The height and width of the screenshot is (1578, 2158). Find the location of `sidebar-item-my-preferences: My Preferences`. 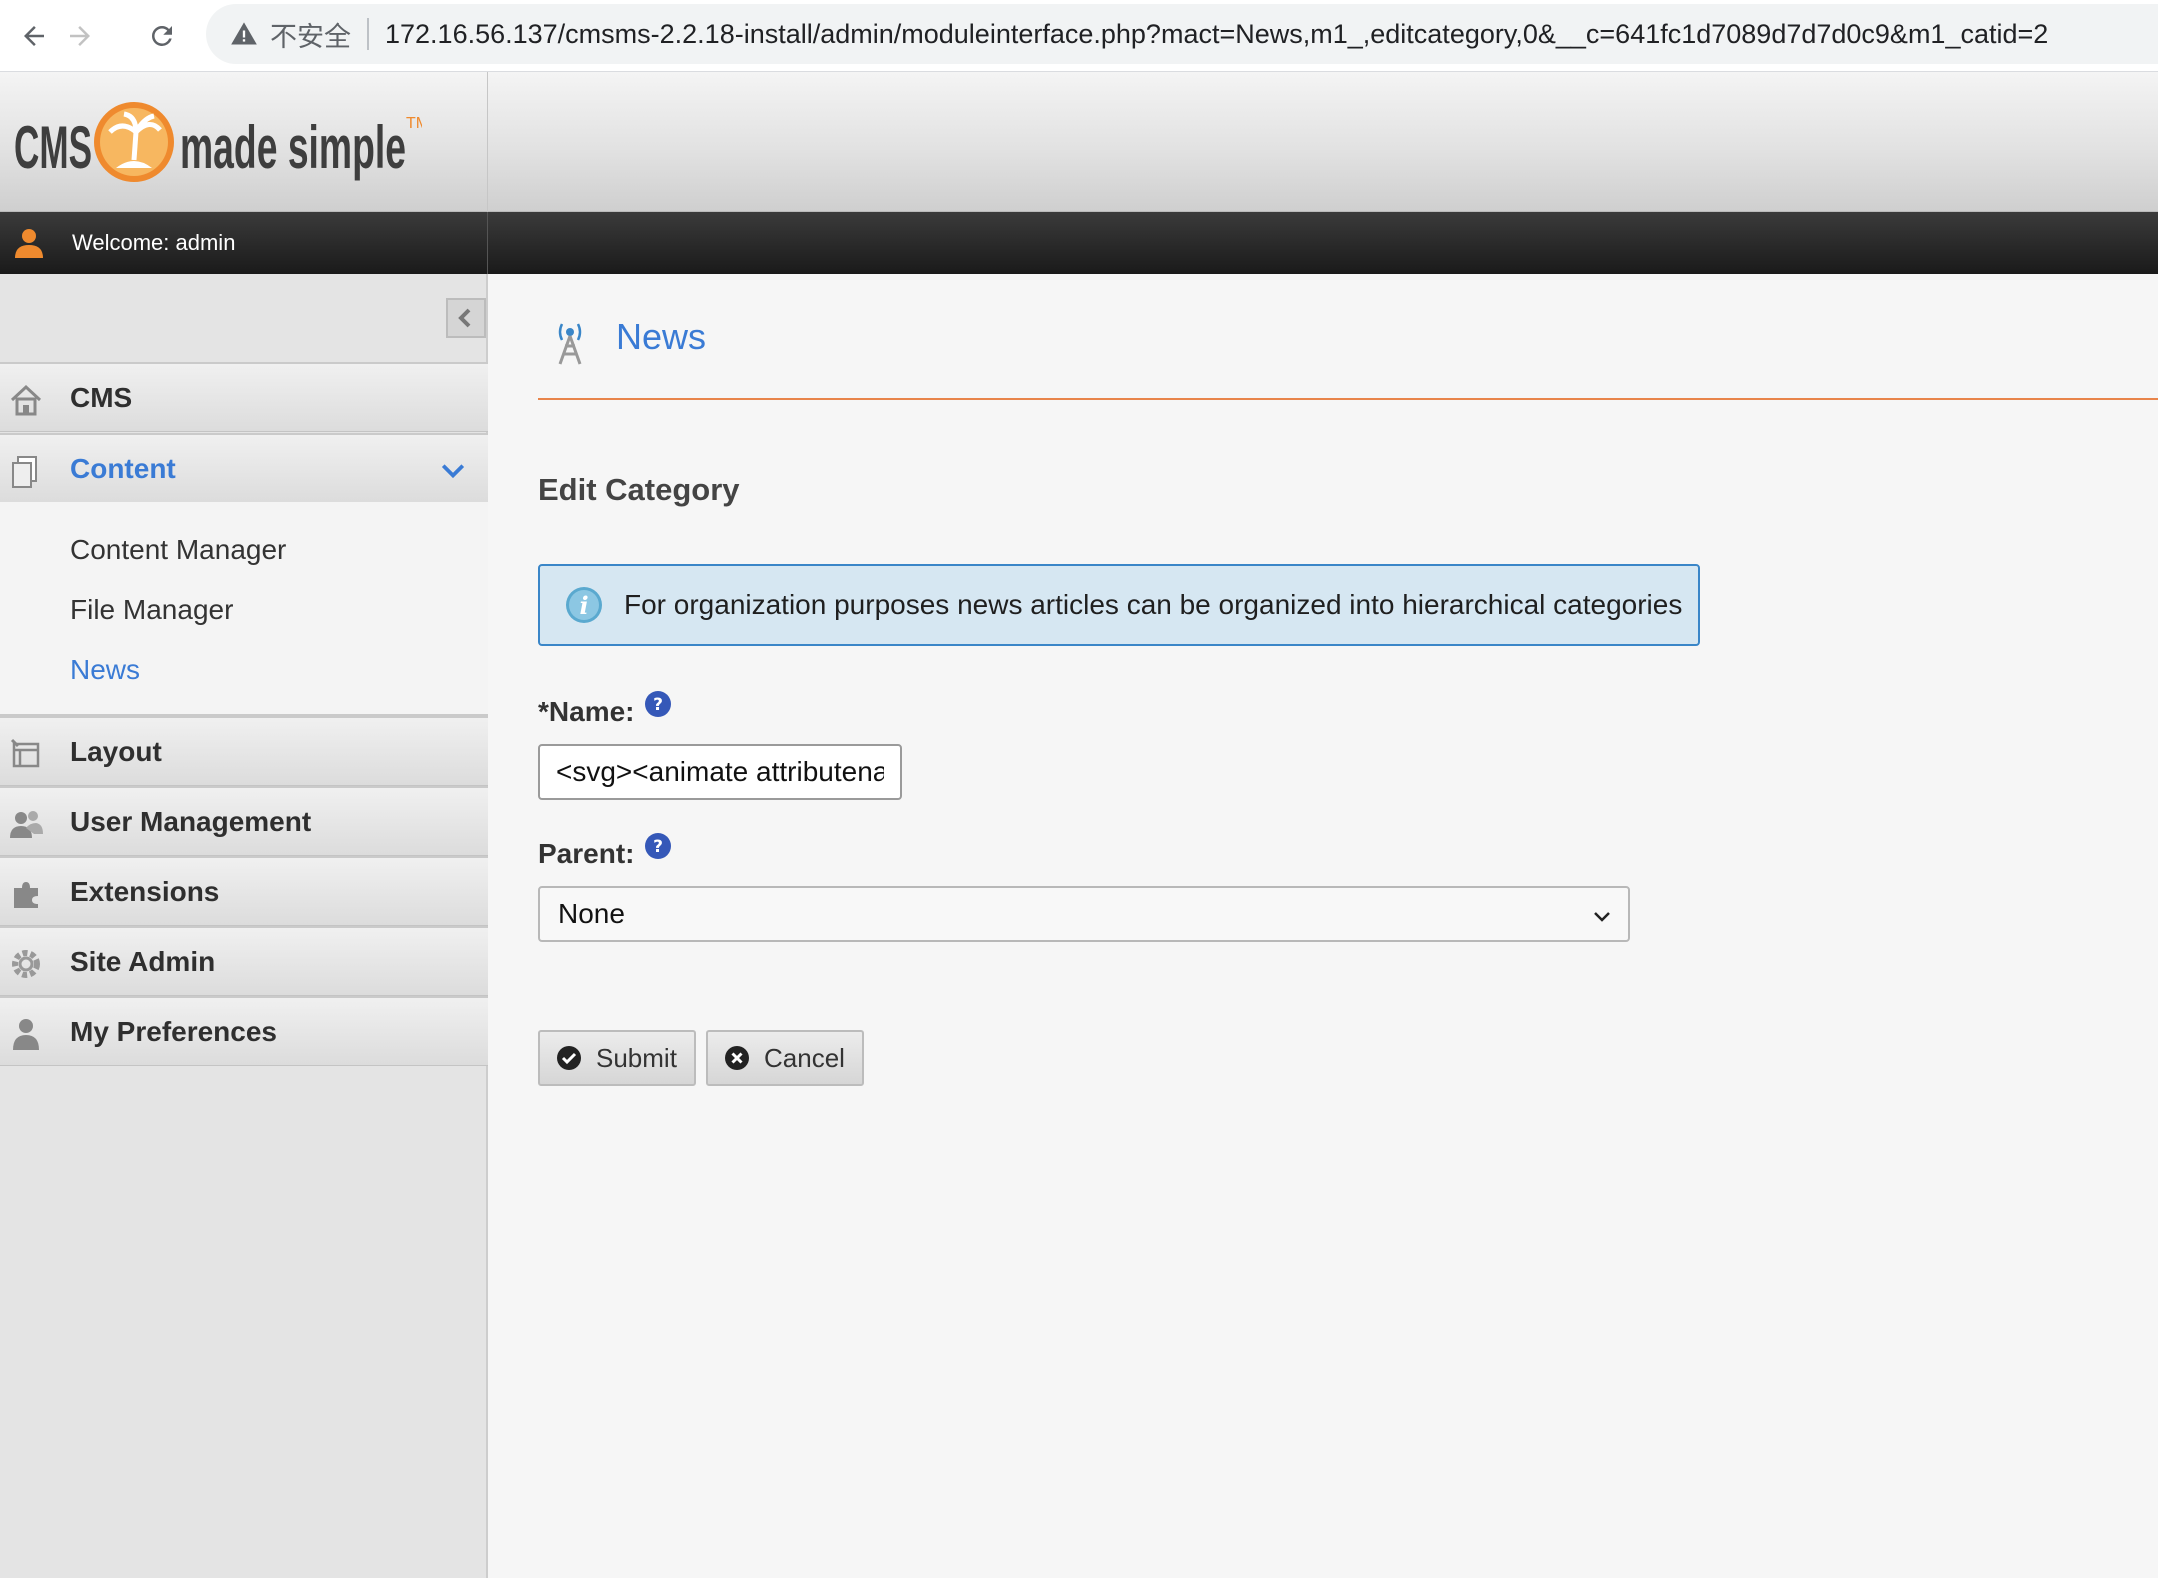

sidebar-item-my-preferences: My Preferences is located at coordinates (244, 1031).